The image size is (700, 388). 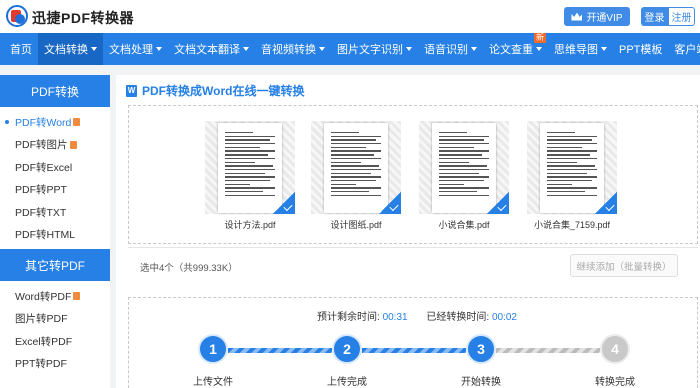 What do you see at coordinates (41, 212) in the screenshot?
I see `sidebar-item-label: PDF转TXT` at bounding box center [41, 212].